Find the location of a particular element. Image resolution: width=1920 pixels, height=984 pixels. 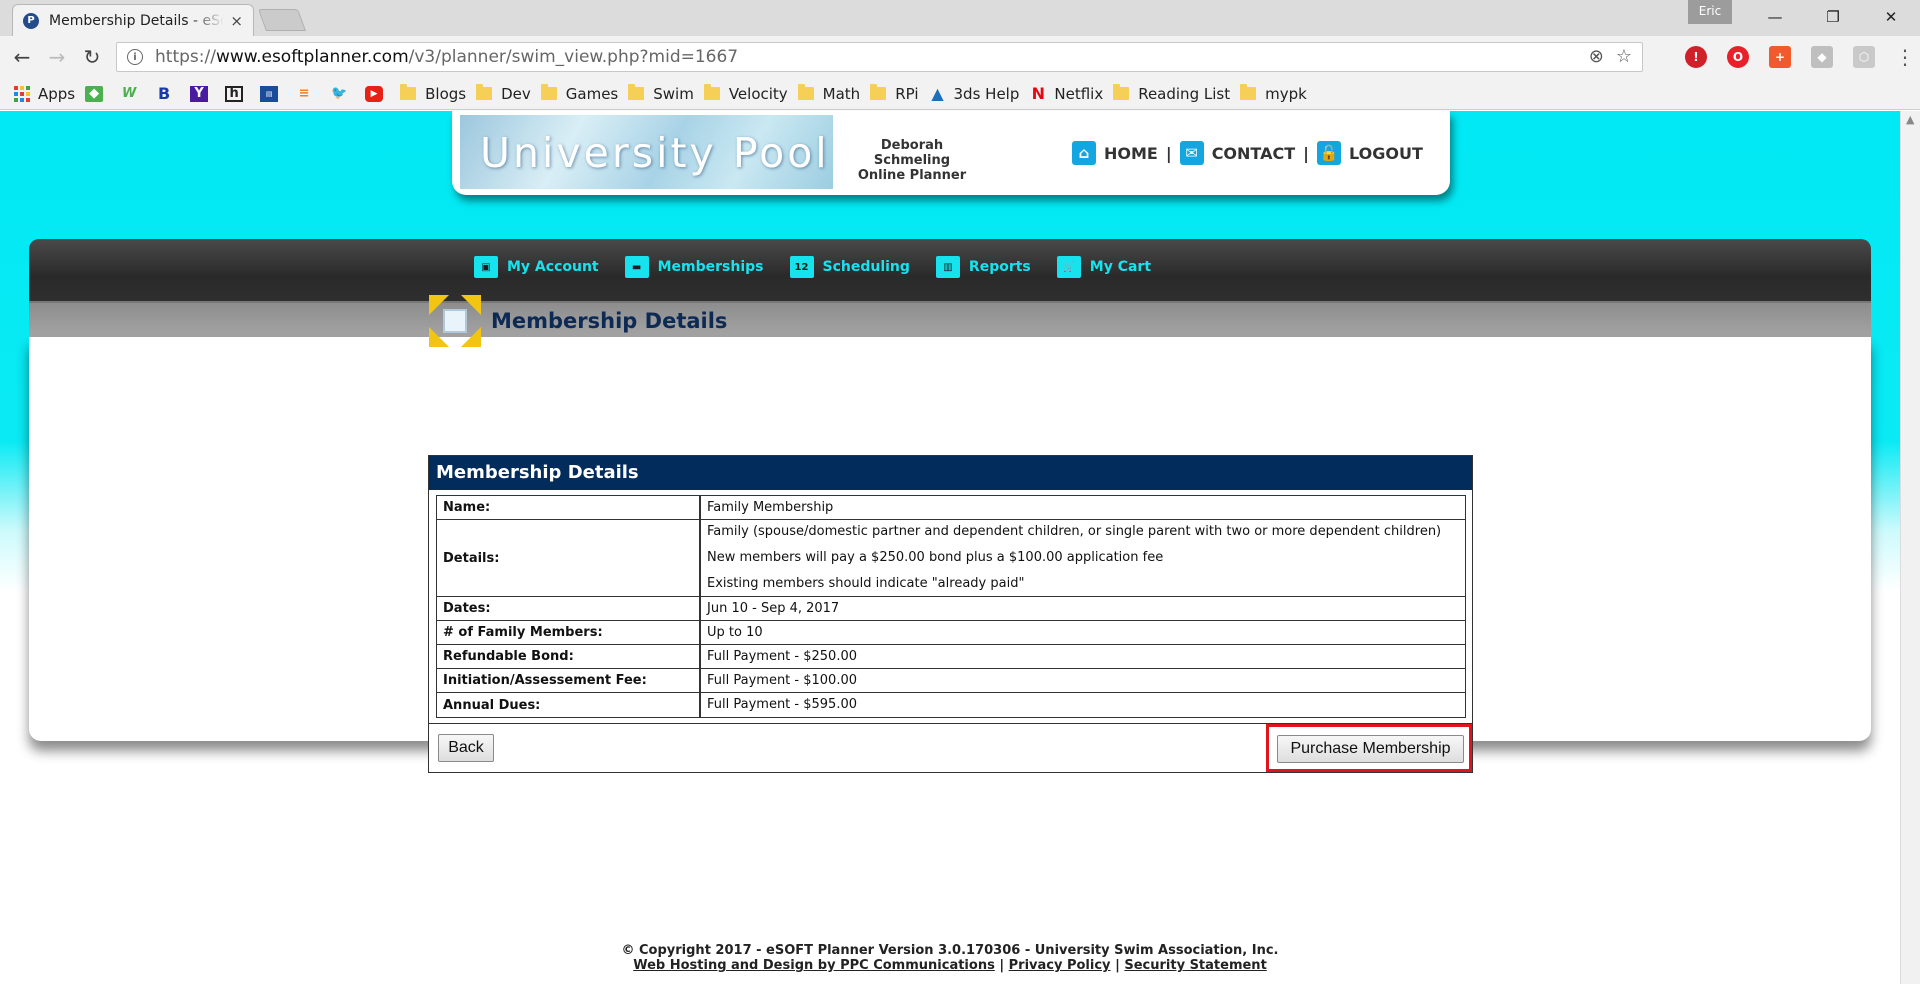

tab-close-icon: × is located at coordinates (236, 21).